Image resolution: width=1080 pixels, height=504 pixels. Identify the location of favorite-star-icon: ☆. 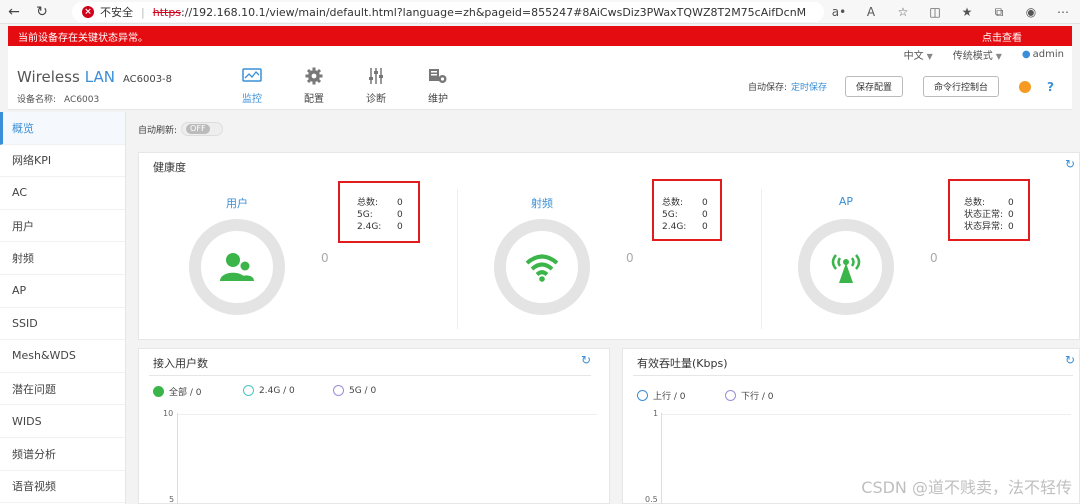
(903, 12).